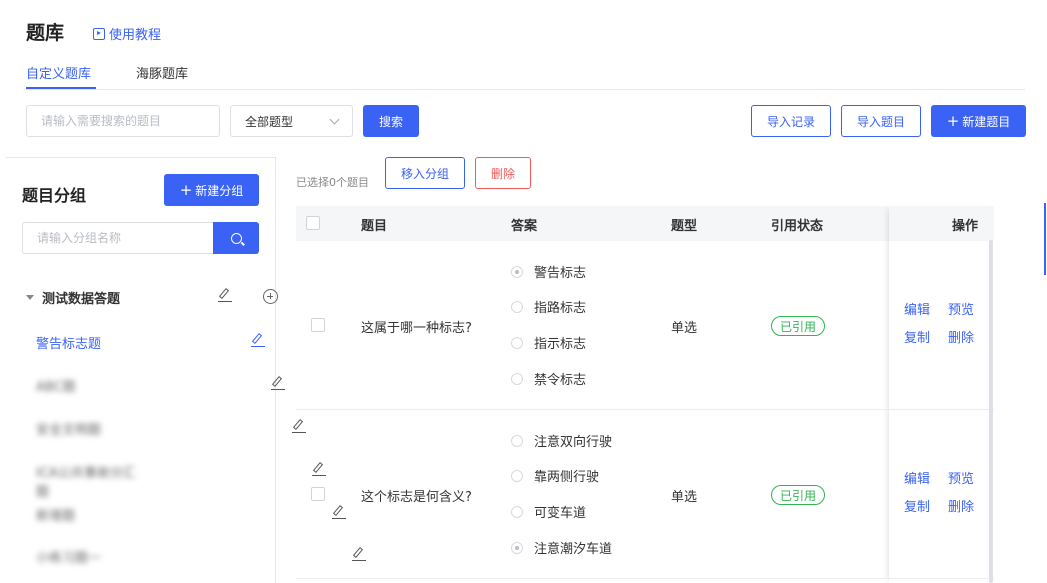 The height and width of the screenshot is (583, 1047). Describe the element at coordinates (416, 497) in the screenshot. I see `question-text: 这个标志是何含义?` at that location.